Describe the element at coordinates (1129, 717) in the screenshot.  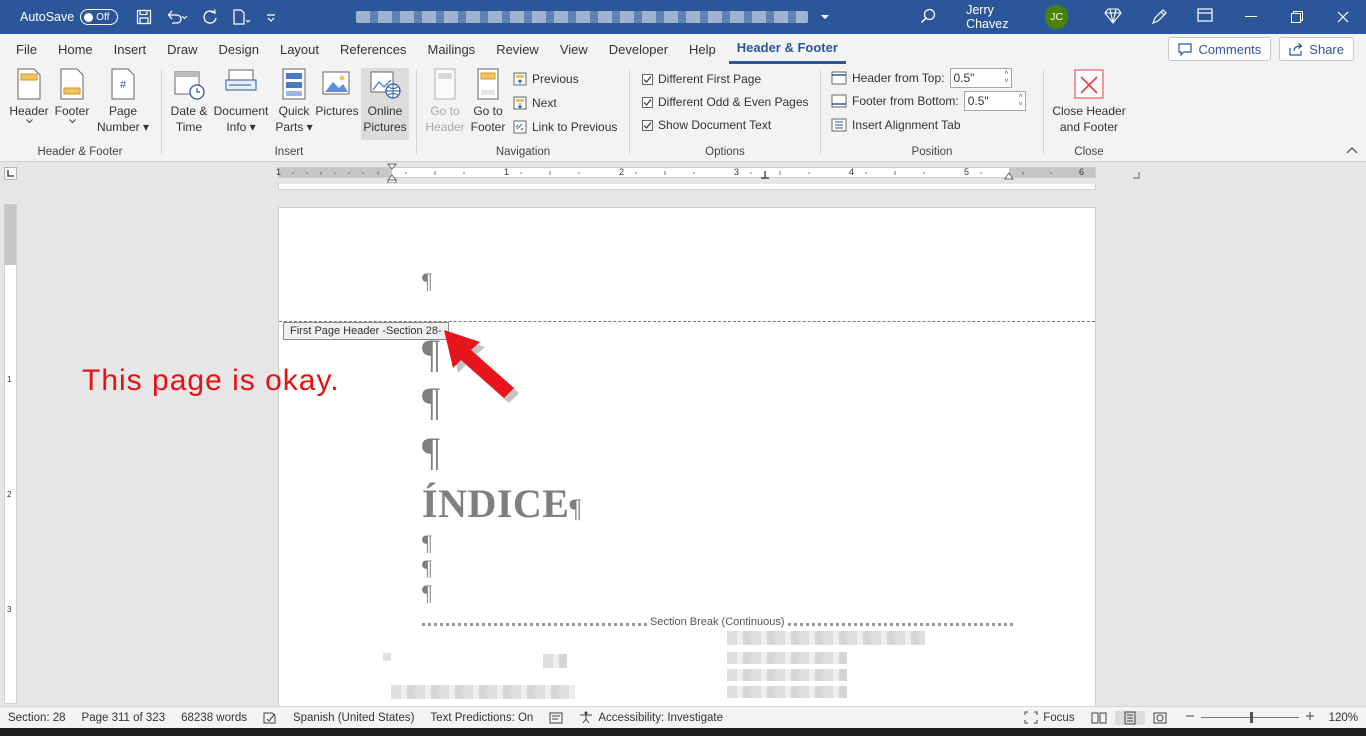
I see `print-layout-icon` at that location.